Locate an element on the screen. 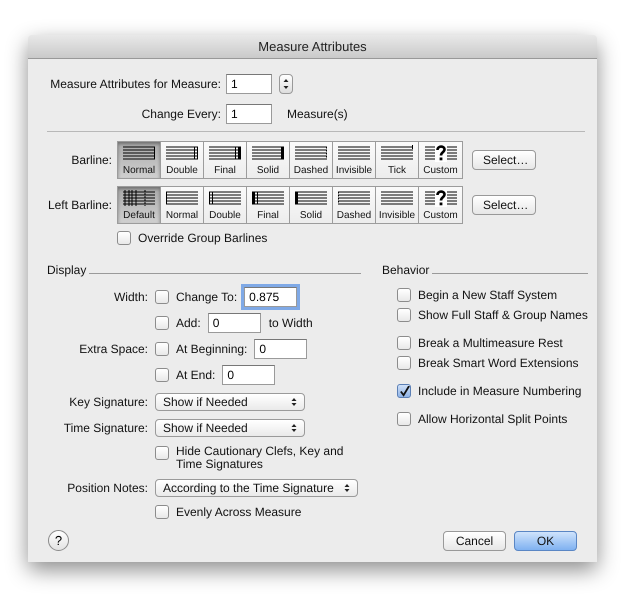  checkbox-label: Add: is located at coordinates (188, 323).